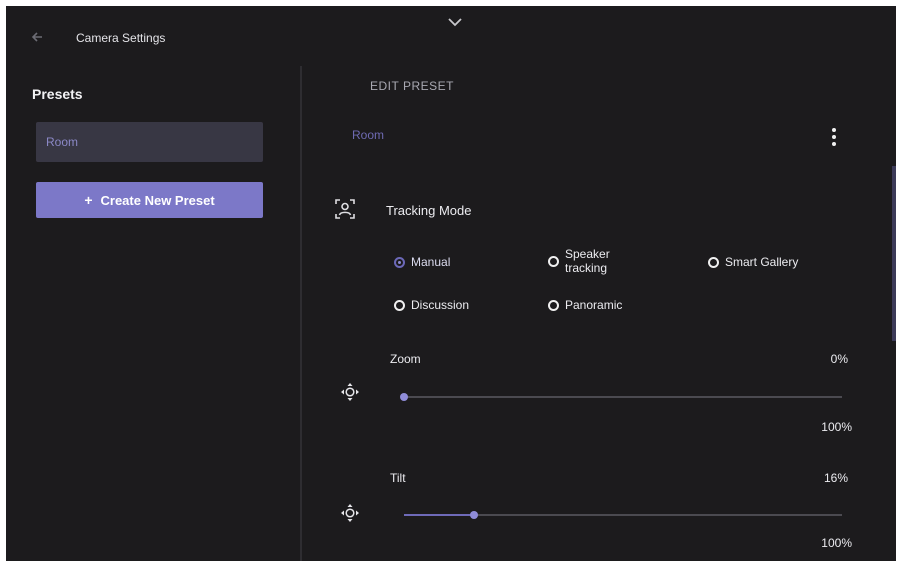 The width and height of the screenshot is (901, 565). I want to click on radio-smart-gallery: Smart Gallery, so click(753, 262).